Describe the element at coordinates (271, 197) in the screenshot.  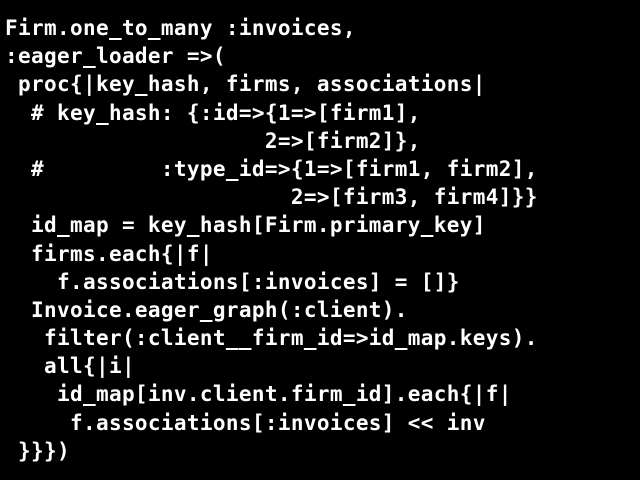
I see `code-line-7: 2=>[firm3, firm4]}}` at that location.